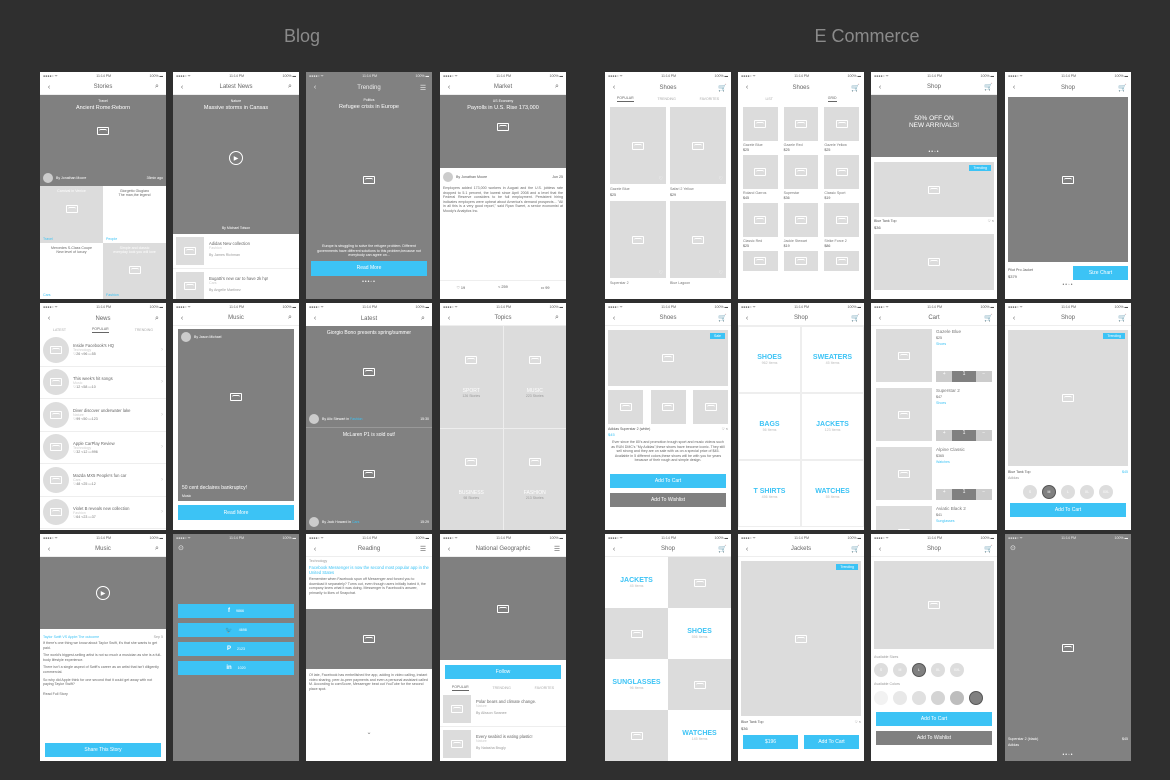  I want to click on category-tile: T SHIRTS 456 Items, so click(769, 493).